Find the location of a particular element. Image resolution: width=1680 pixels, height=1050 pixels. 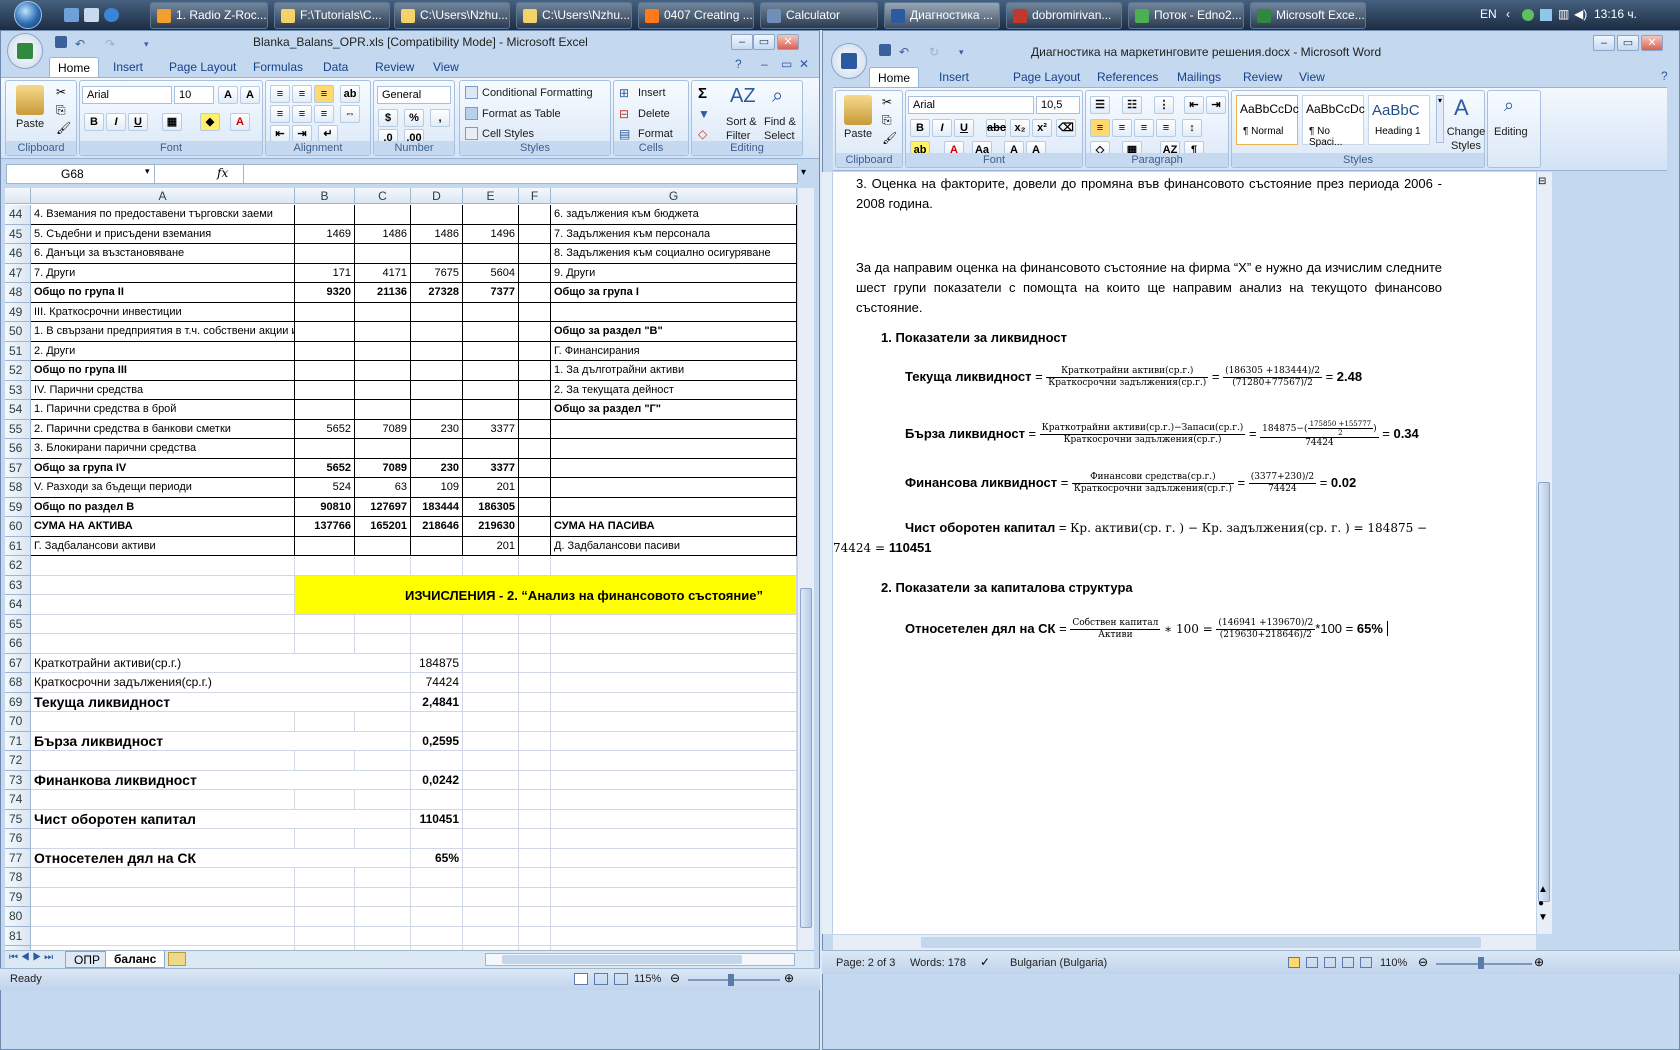

bold-button: B is located at coordinates (920, 128).